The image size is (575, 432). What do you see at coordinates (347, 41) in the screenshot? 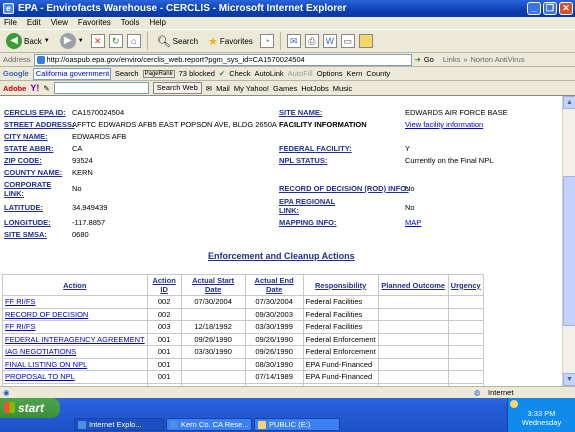
I see `discuss-icon: ▭` at bounding box center [347, 41].